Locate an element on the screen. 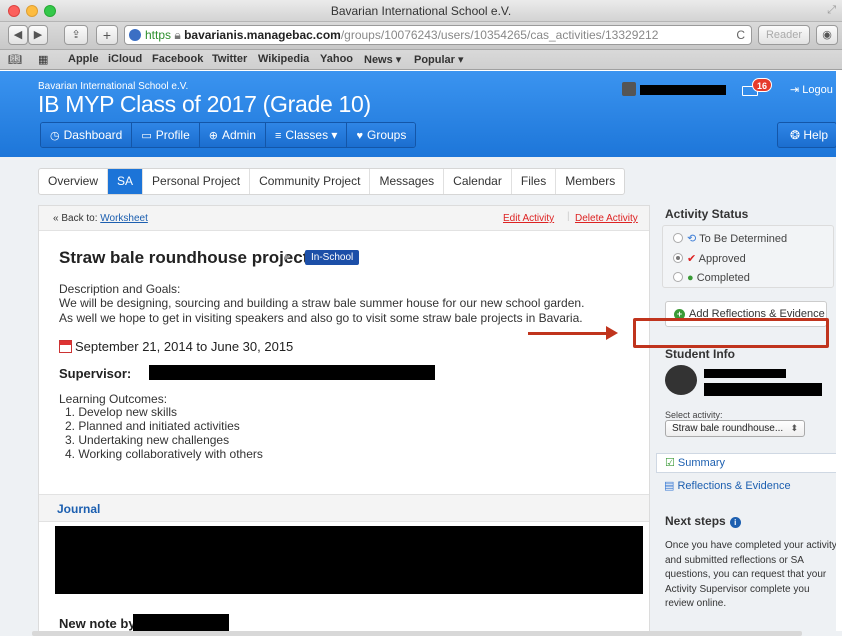  select-activity-label: Select activity: is located at coordinates (694, 415).